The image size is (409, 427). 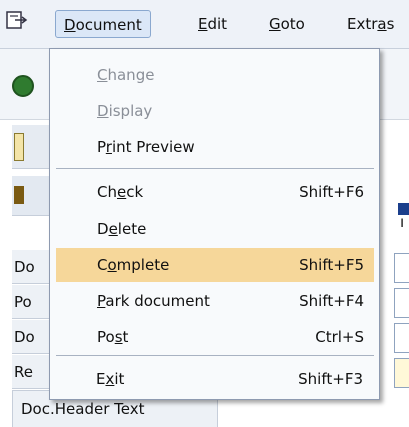 What do you see at coordinates (339, 337) in the screenshot?
I see `menu-item-post-shortcut: Ctrl+S` at bounding box center [339, 337].